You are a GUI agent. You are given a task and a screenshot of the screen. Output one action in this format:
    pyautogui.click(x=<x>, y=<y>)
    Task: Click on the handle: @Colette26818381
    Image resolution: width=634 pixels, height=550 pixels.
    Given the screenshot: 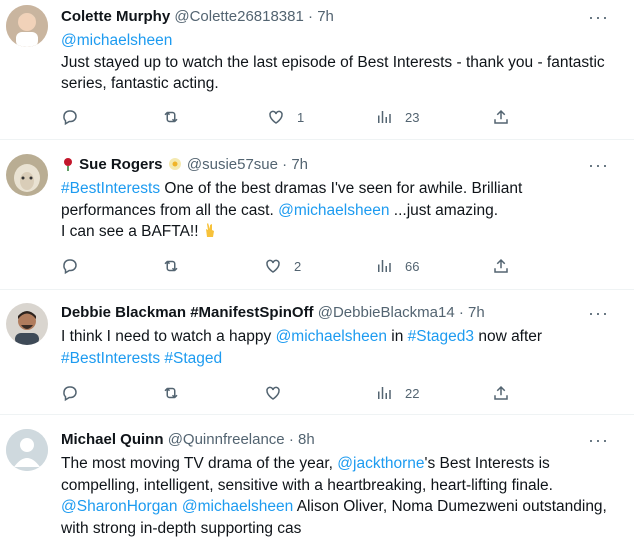 What is the action you would take?
    pyautogui.click(x=239, y=16)
    